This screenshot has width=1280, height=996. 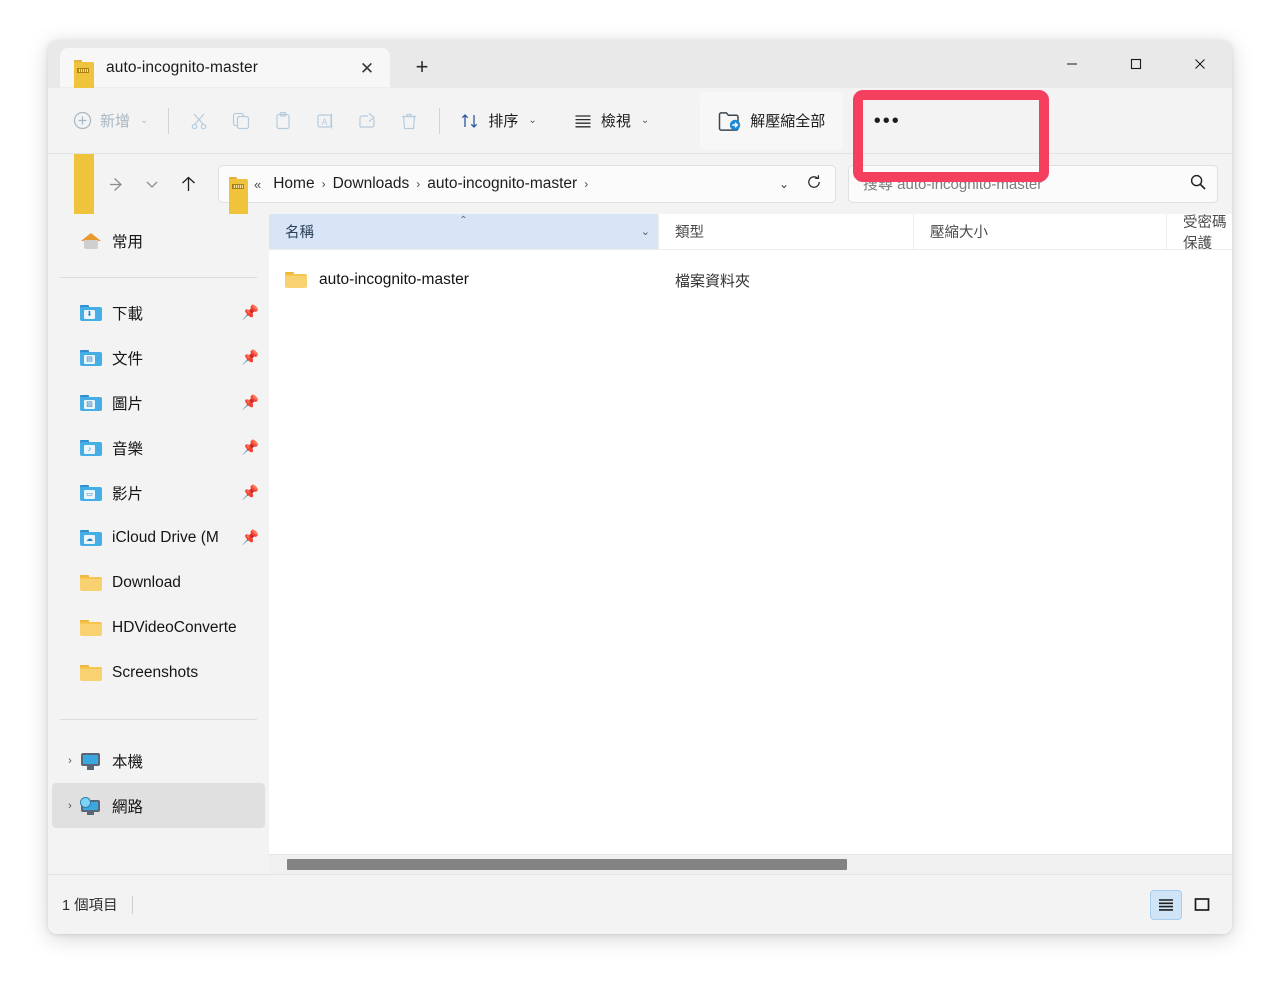 I want to click on arrow-right-icon, so click(x=115, y=184).